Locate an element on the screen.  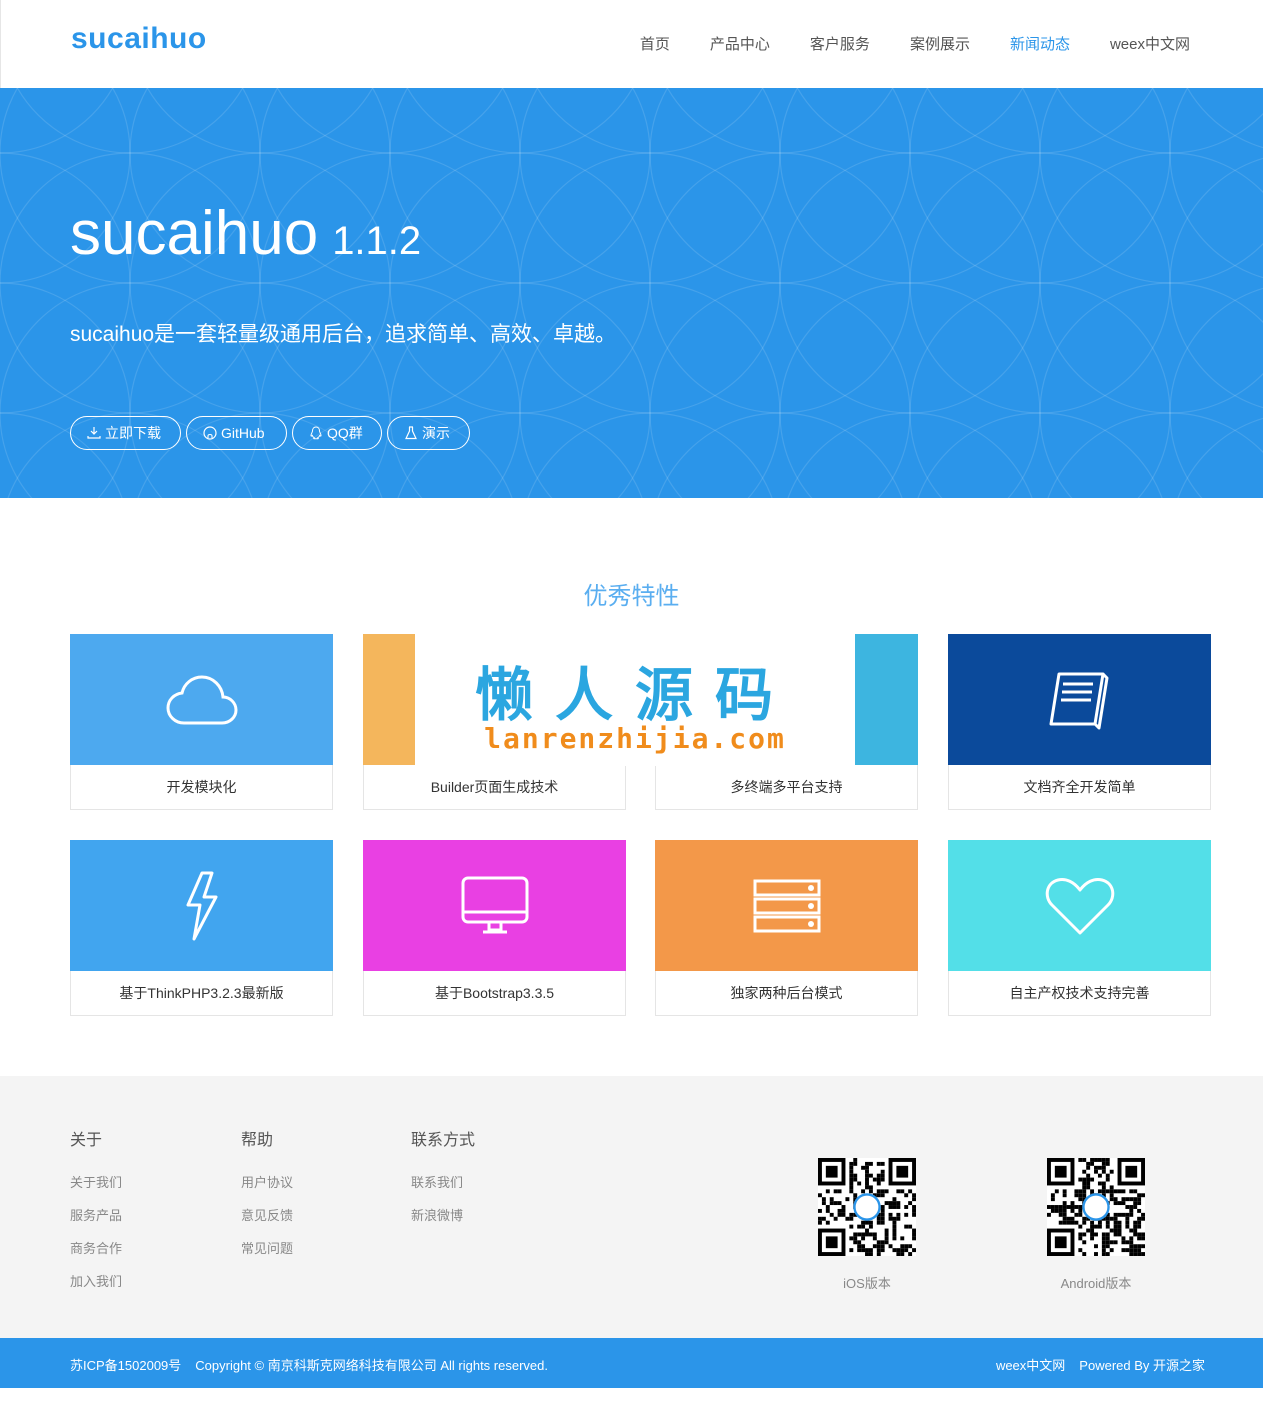
nav-cases: 案例展示 is located at coordinates (940, 43).